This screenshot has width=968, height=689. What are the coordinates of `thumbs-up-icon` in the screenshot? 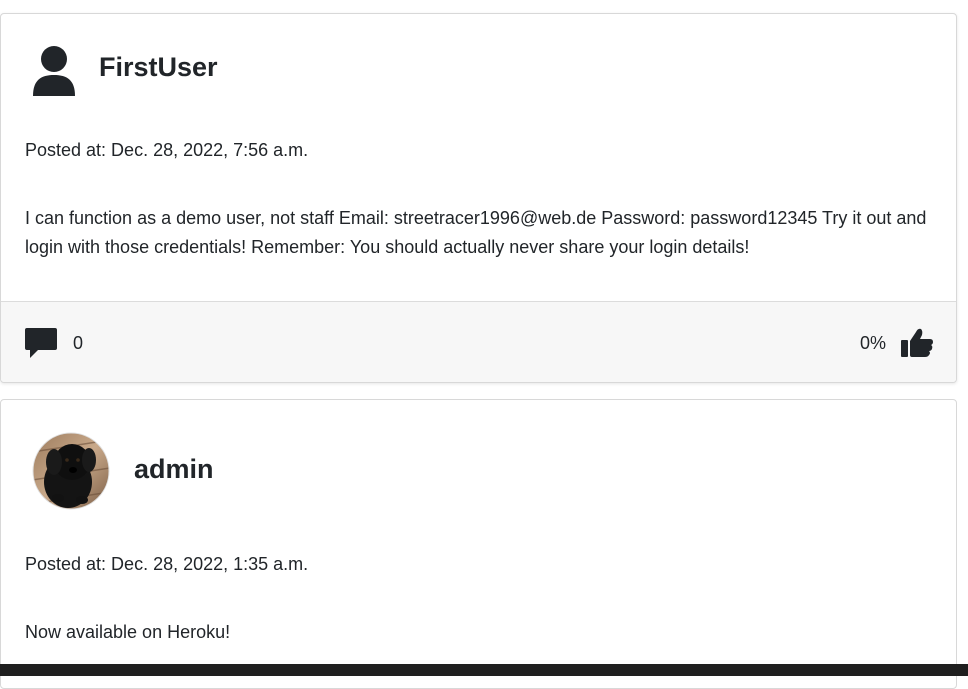 It's located at (917, 343).